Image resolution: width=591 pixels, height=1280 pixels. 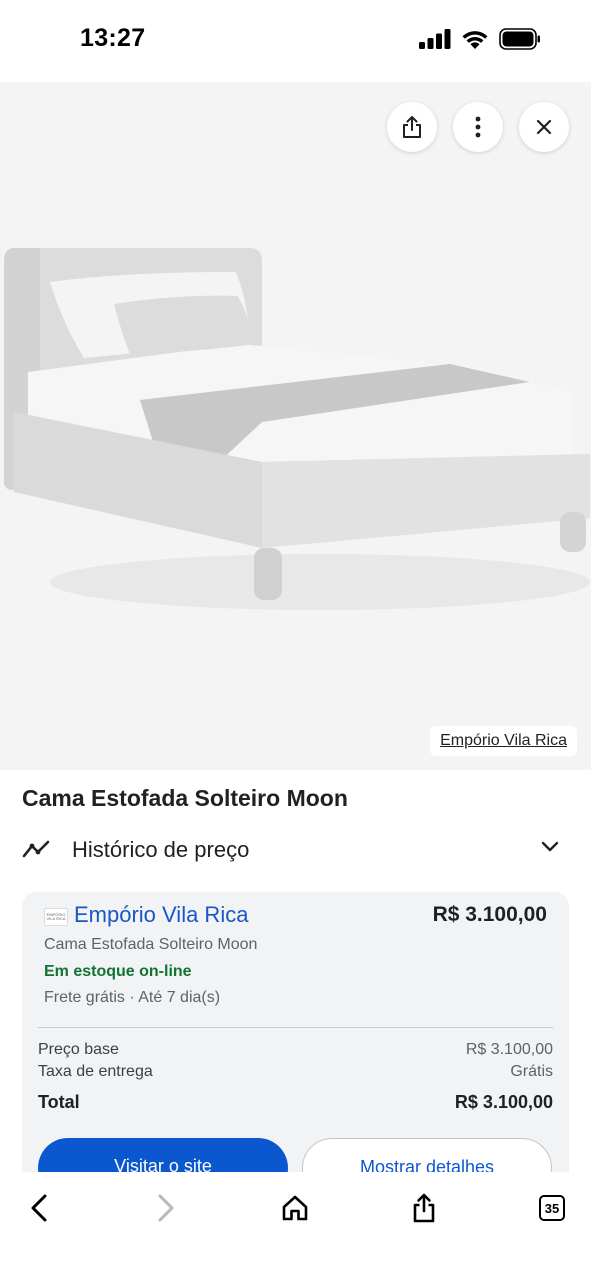 What do you see at coordinates (475, 40) in the screenshot?
I see `wifi-icon` at bounding box center [475, 40].